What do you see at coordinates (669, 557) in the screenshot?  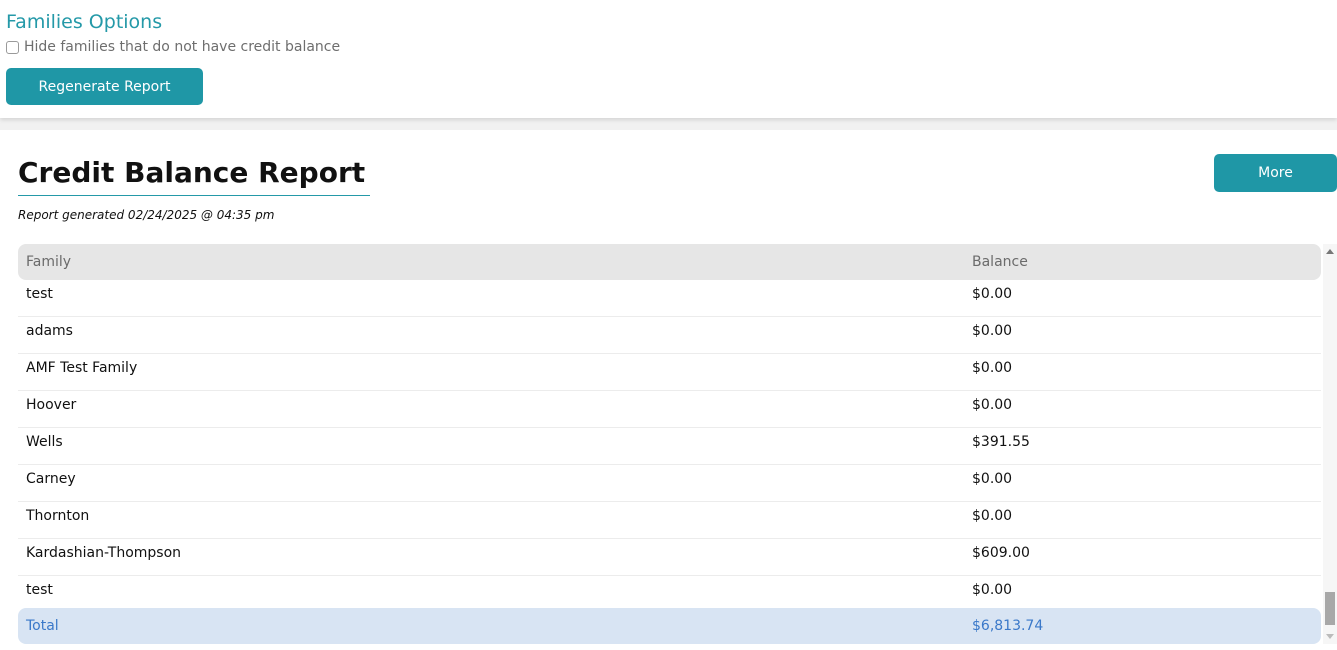 I see `table-row: Kardashian-Thompson $609.00` at bounding box center [669, 557].